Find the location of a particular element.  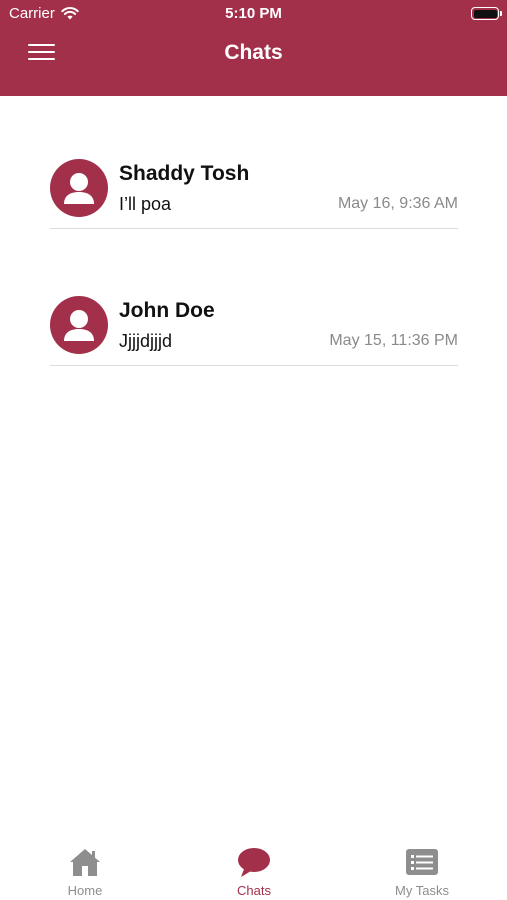

tab-my-tasks-label: My Tasks is located at coordinates (422, 890).